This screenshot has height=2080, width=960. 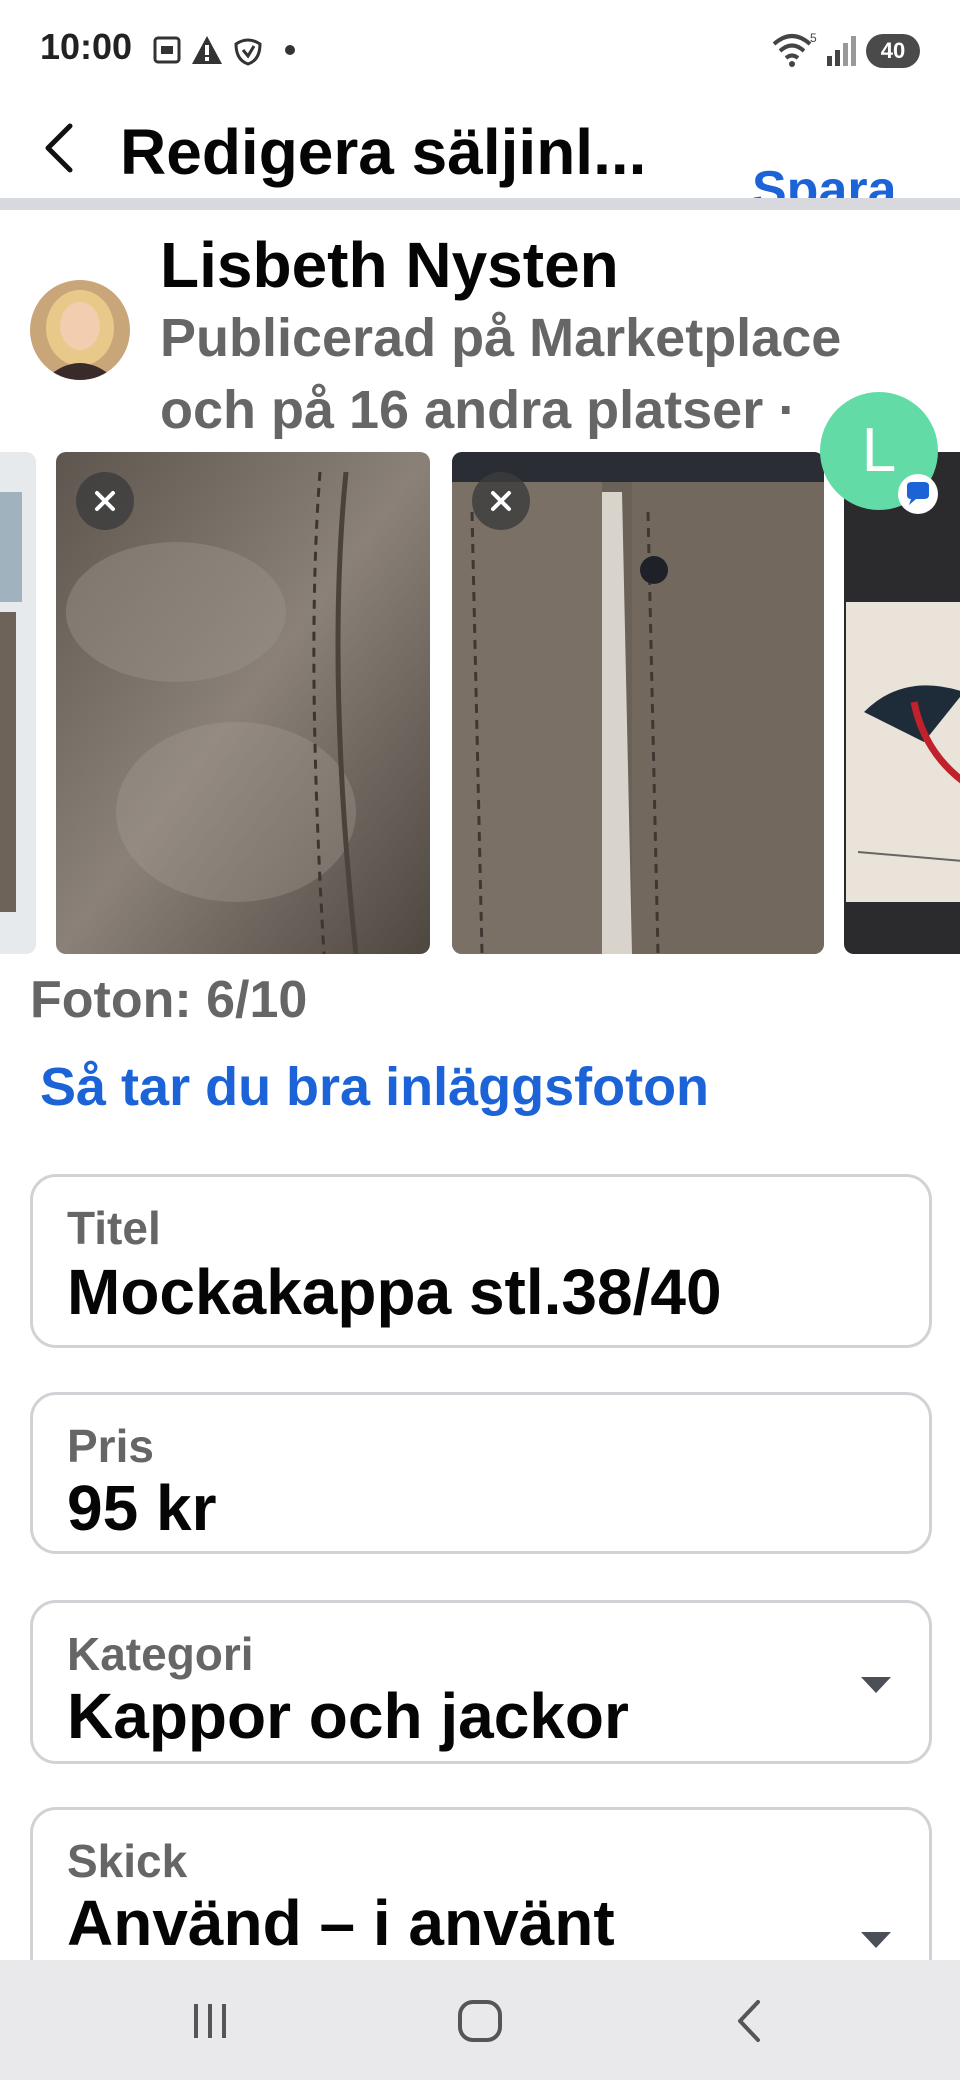 I want to click on message-icon, so click(x=918, y=493).